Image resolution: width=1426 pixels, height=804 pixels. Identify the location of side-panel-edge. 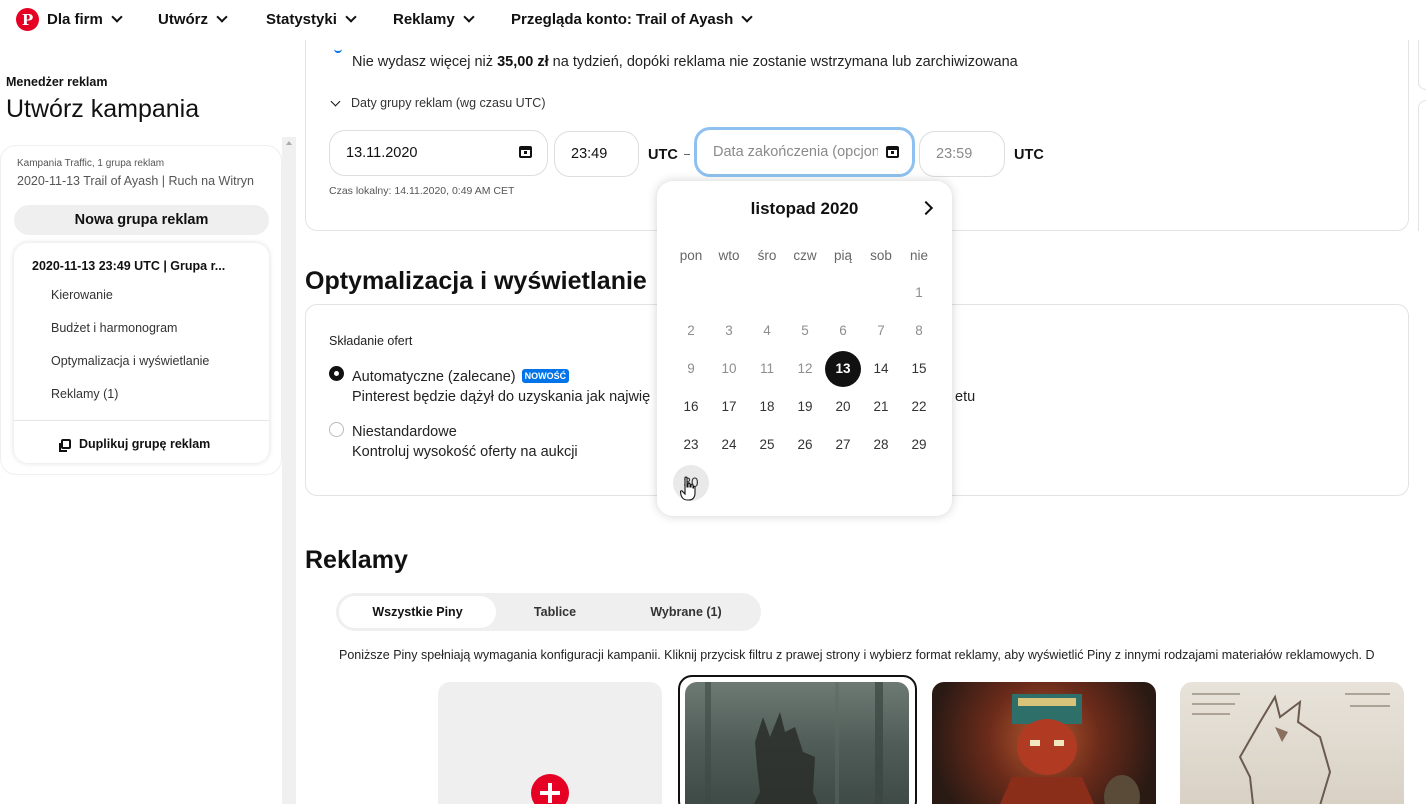
(1422, 165).